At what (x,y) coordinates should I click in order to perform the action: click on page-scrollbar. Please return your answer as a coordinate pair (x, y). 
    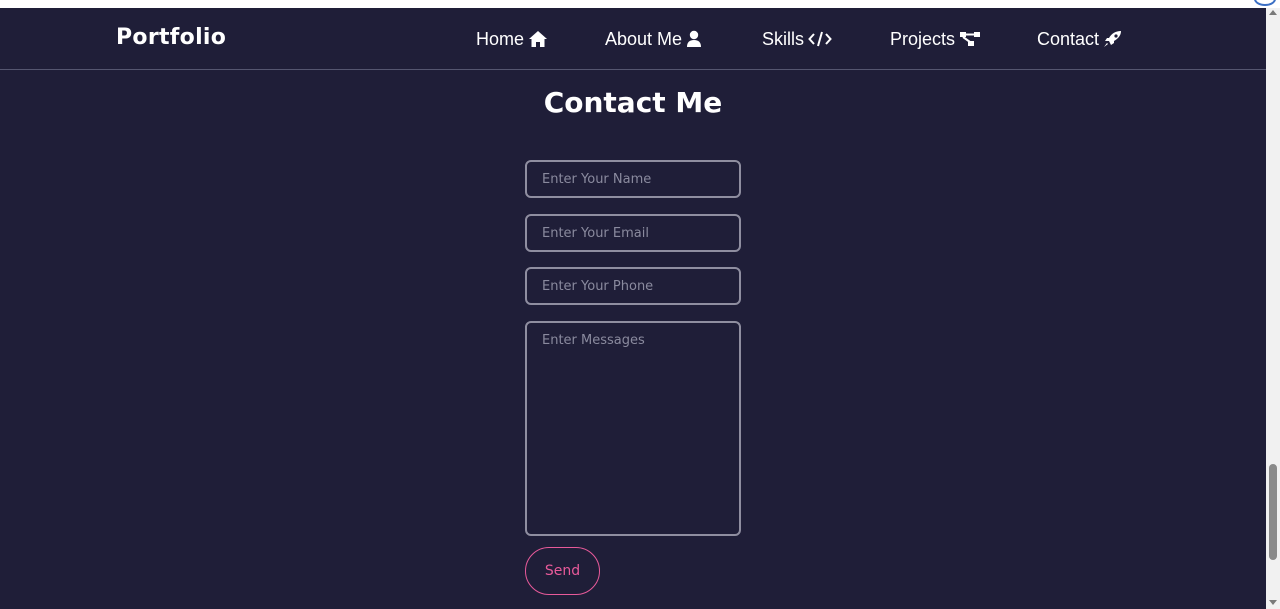
    Looking at the image, I should click on (1273, 308).